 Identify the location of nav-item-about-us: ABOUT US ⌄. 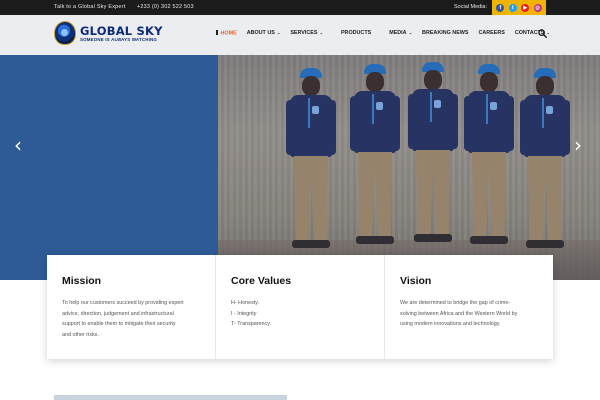
(264, 33).